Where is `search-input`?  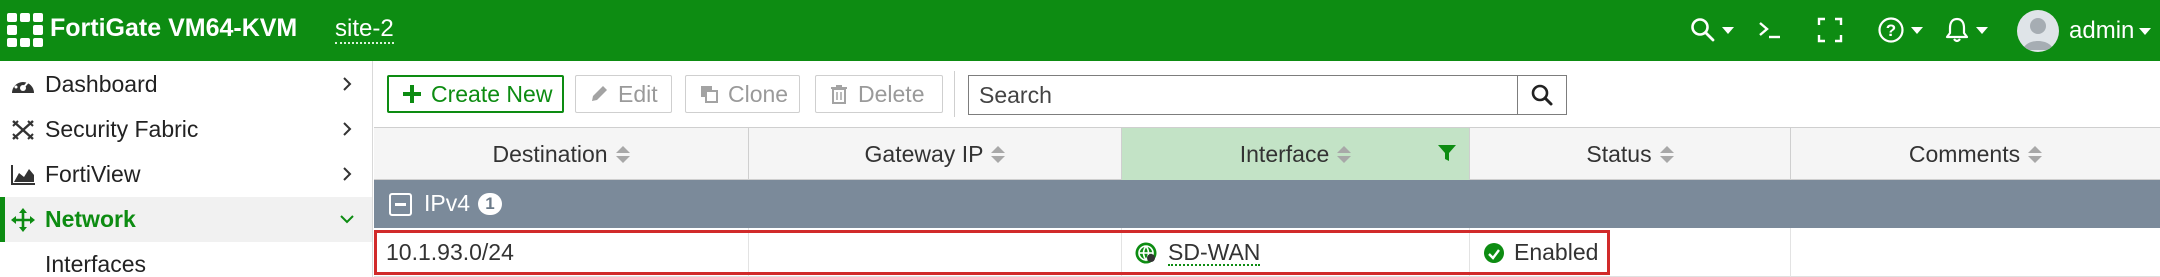 search-input is located at coordinates (1242, 95).